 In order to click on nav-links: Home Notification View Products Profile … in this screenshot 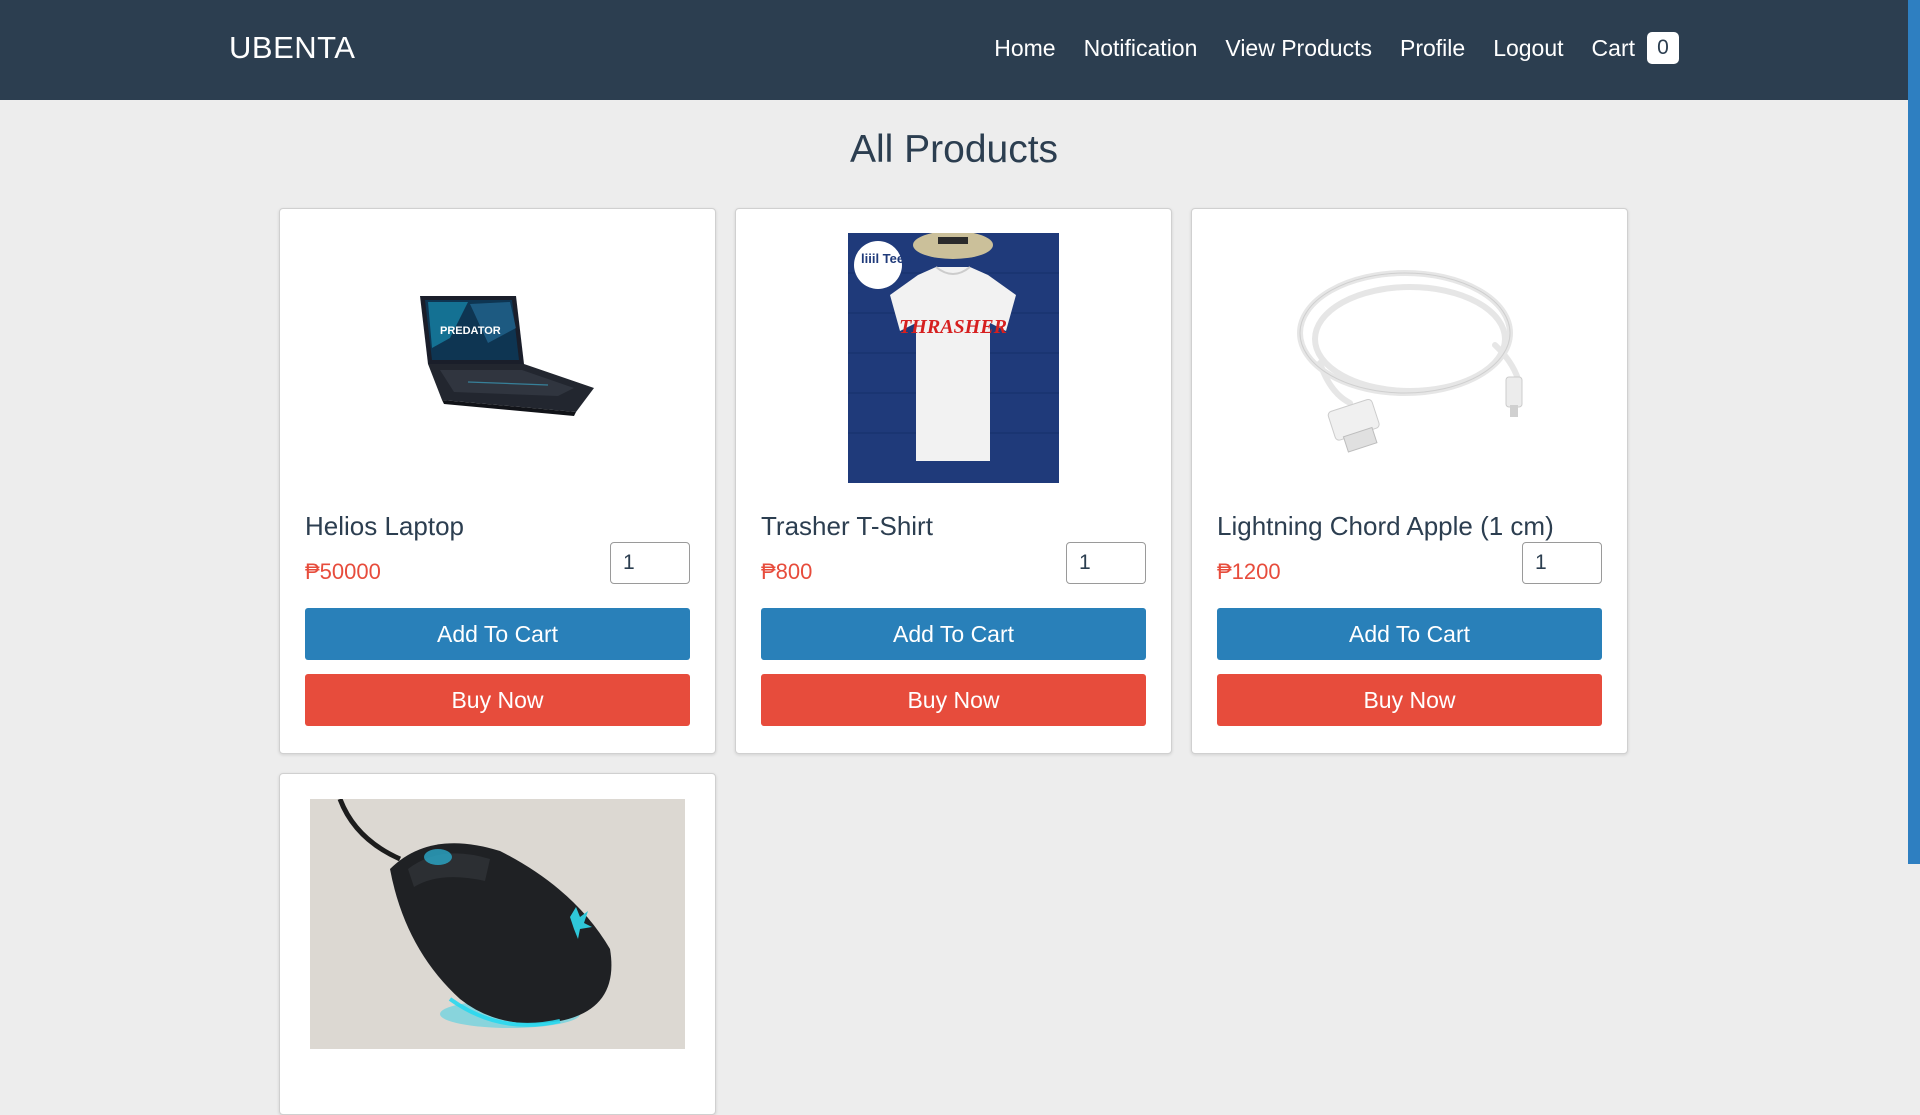, I will do `click(1336, 48)`.